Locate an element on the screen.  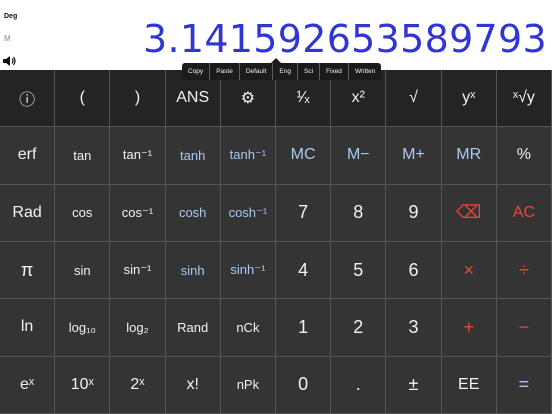
erf-button: erf is located at coordinates (28, 156).